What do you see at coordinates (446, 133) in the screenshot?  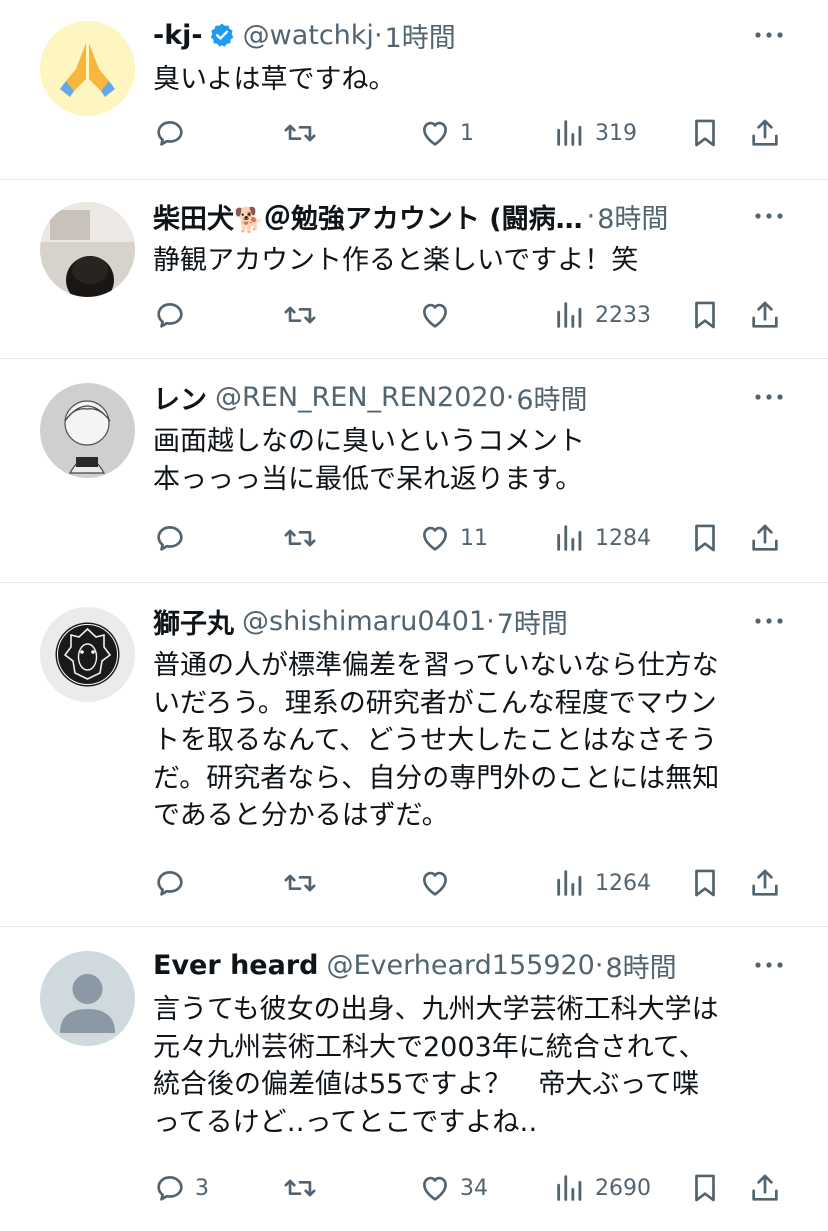 I see `like-button: 1` at bounding box center [446, 133].